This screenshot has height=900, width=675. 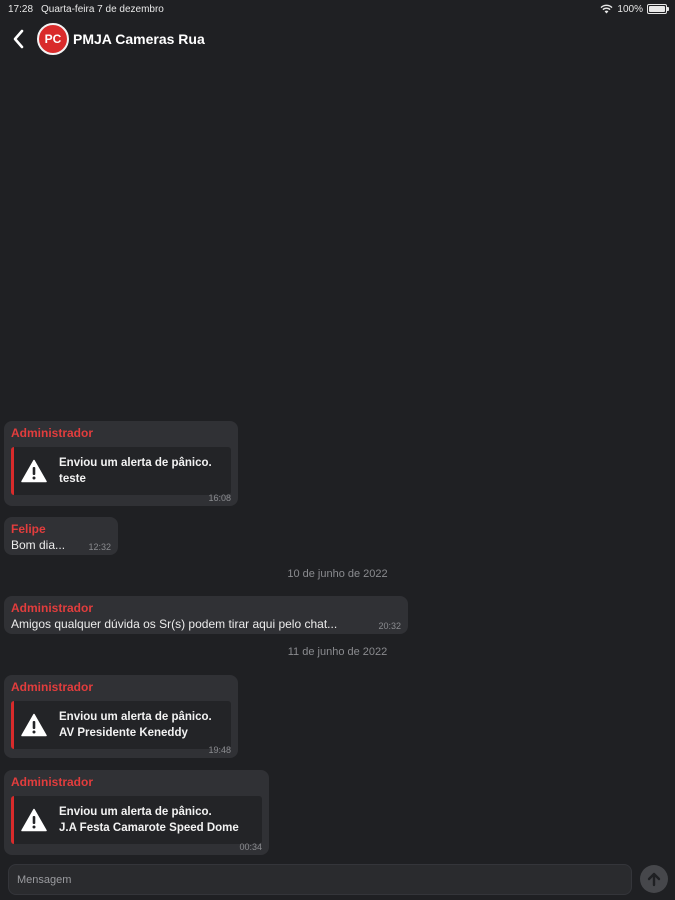 I want to click on status-date: Quarta-feira 7 de dezembro, so click(x=102, y=9).